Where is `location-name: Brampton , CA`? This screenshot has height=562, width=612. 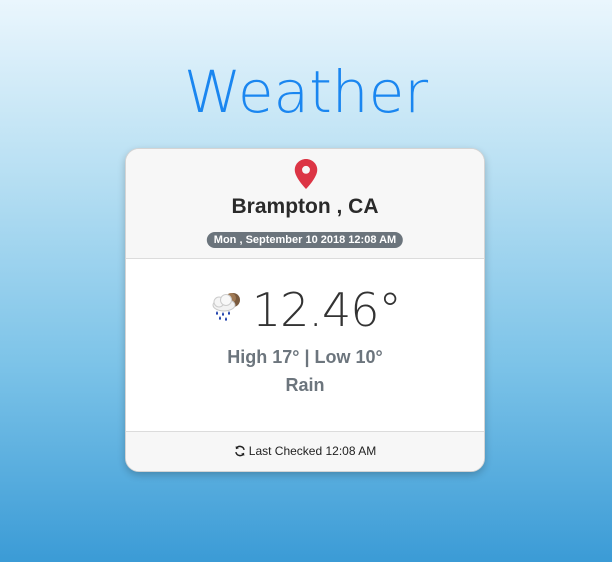 location-name: Brampton , CA is located at coordinates (305, 206).